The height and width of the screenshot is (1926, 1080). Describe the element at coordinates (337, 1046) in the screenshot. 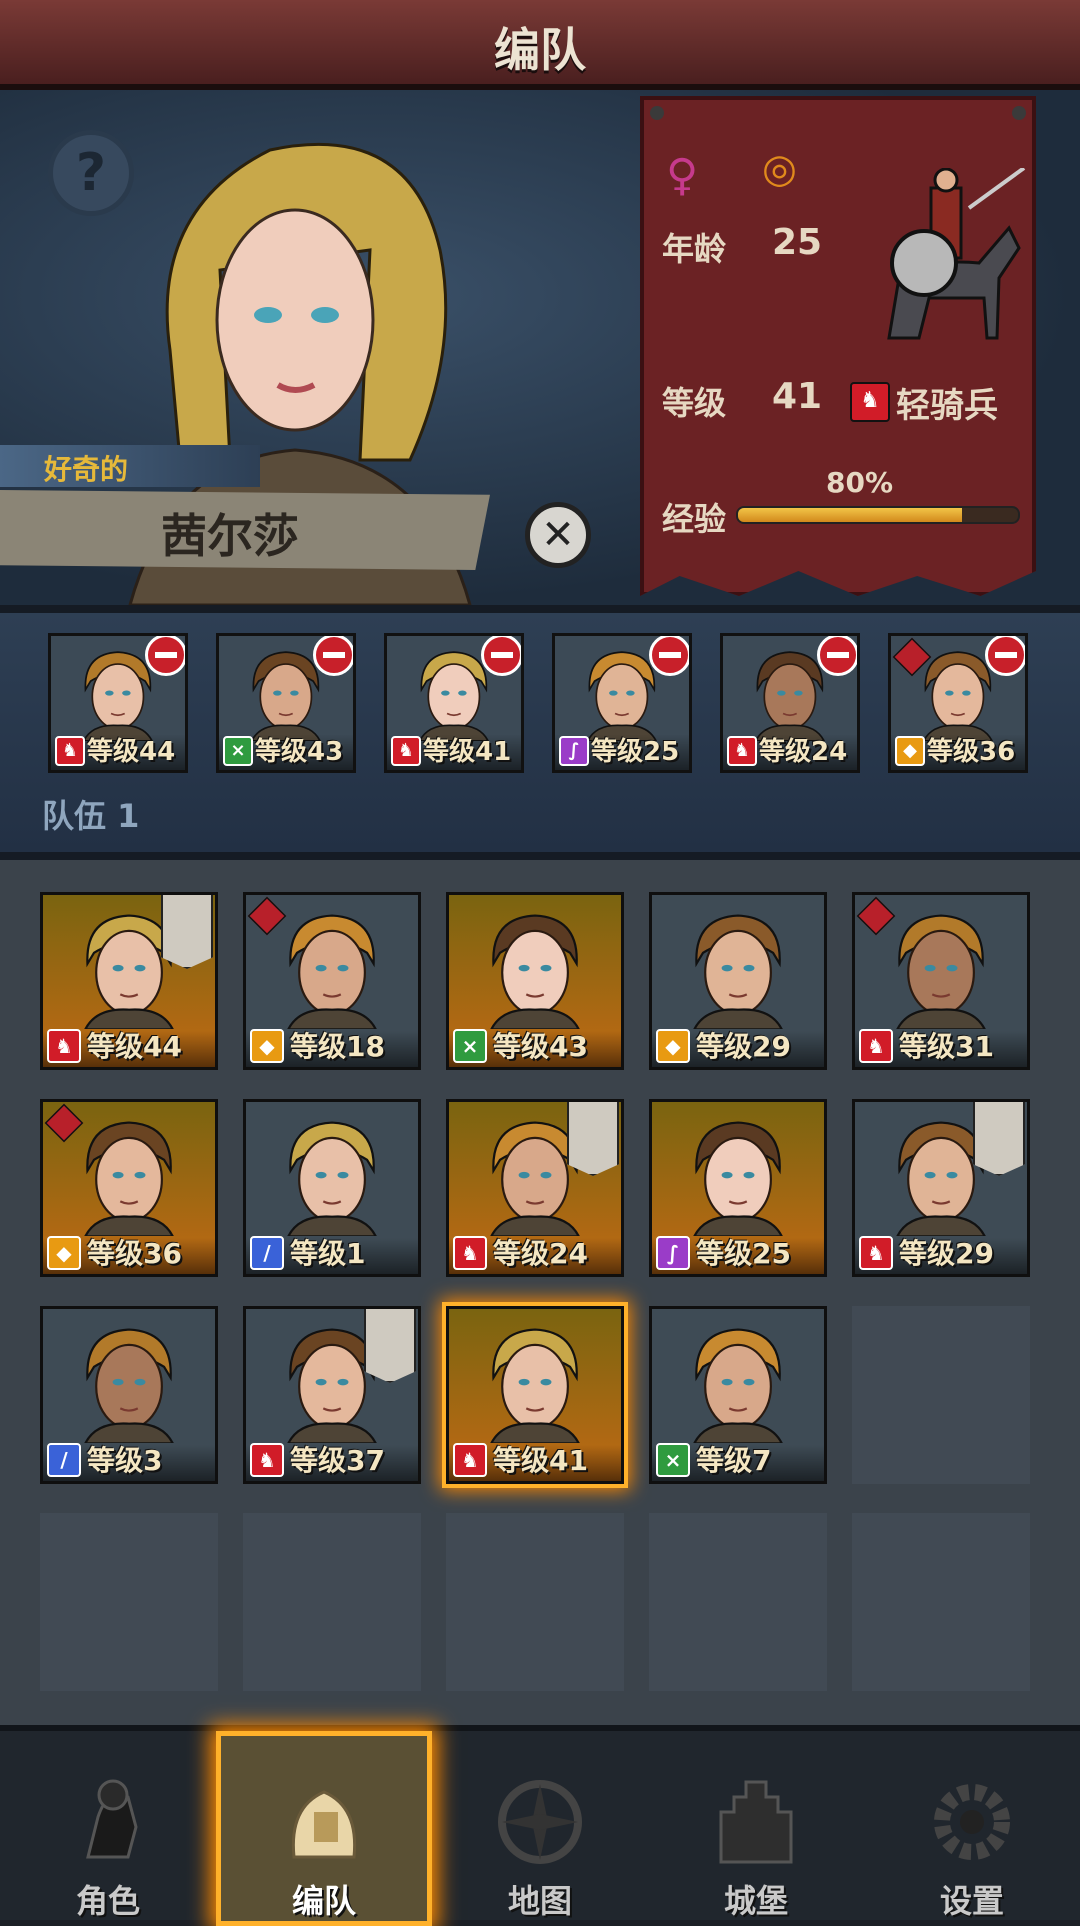

I see `level-label: 等级18` at that location.